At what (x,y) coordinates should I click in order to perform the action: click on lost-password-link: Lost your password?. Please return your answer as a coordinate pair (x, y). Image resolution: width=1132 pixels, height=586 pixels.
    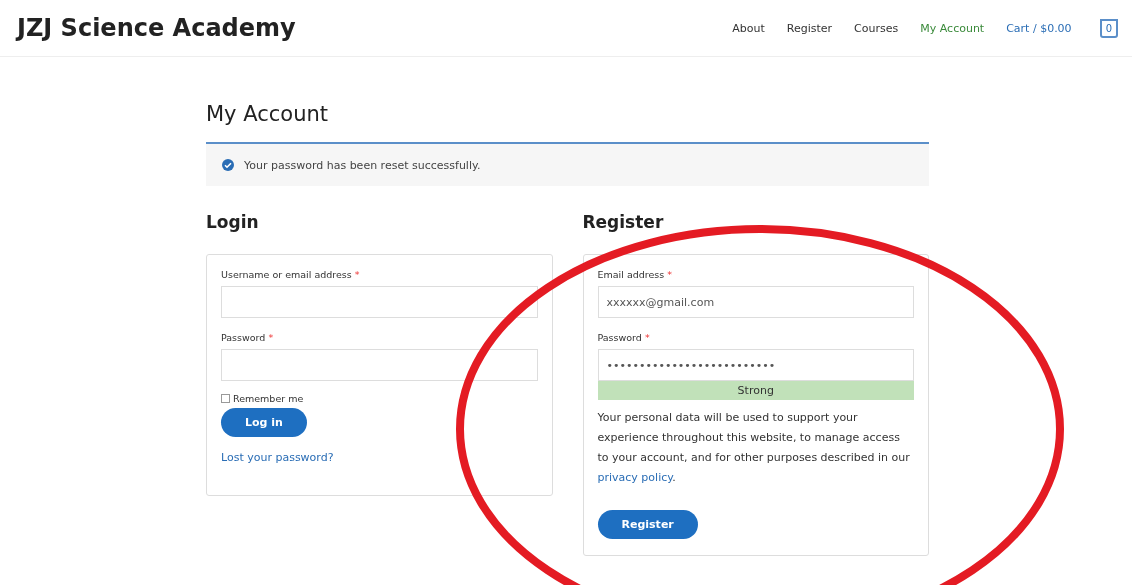
    Looking at the image, I should click on (379, 457).